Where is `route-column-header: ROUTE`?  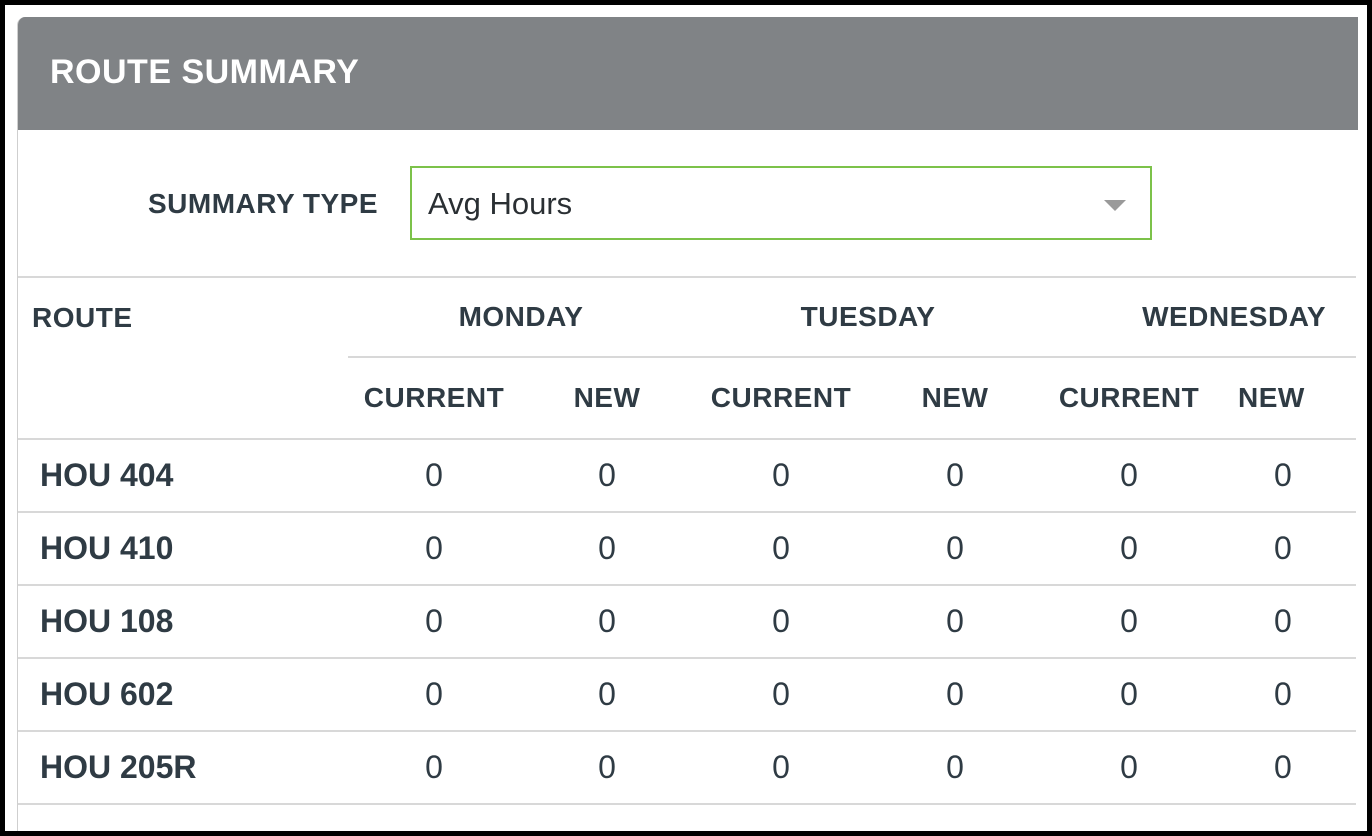 route-column-header: ROUTE is located at coordinates (183, 316).